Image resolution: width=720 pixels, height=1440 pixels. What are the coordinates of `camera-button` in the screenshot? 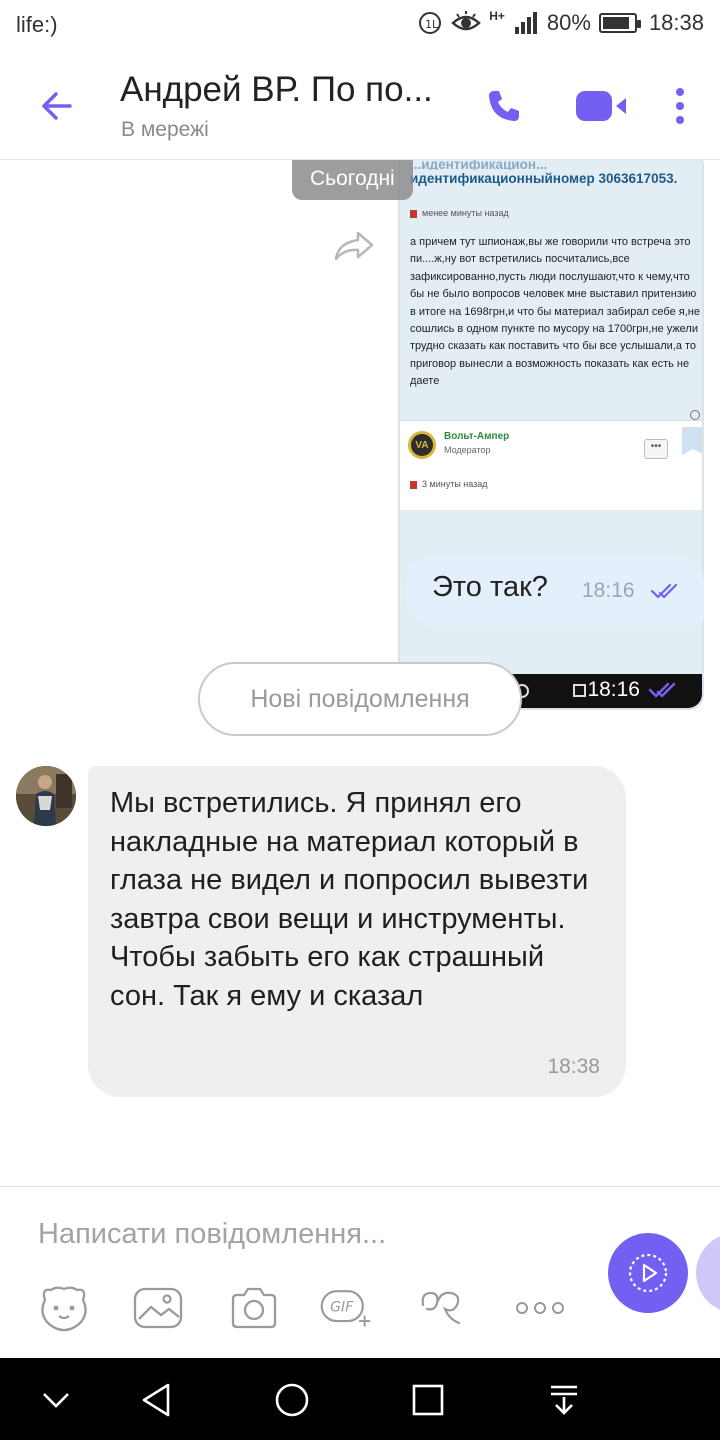 It's located at (254, 1308).